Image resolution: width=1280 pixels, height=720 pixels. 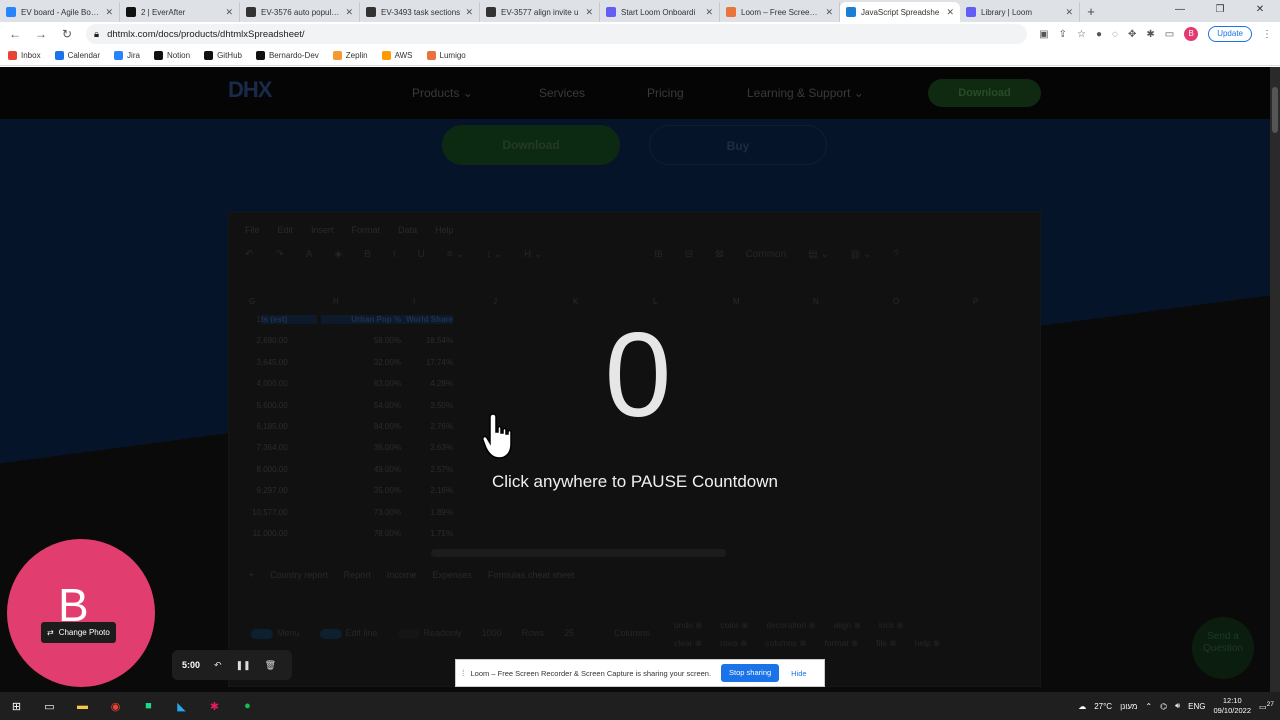 What do you see at coordinates (452, 575) in the screenshot?
I see `sheet-tab: Expenses` at bounding box center [452, 575].